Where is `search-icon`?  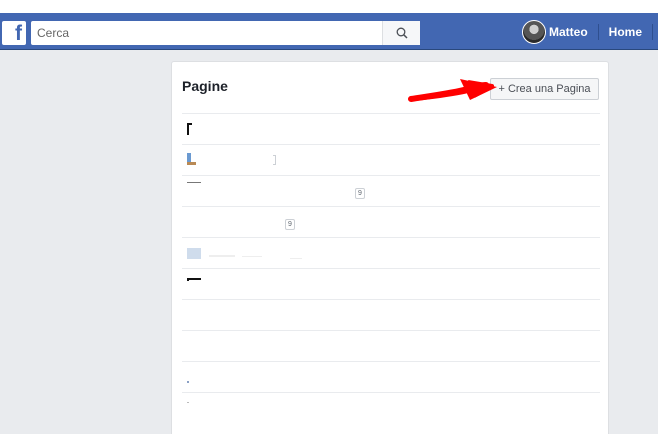 search-icon is located at coordinates (402, 33).